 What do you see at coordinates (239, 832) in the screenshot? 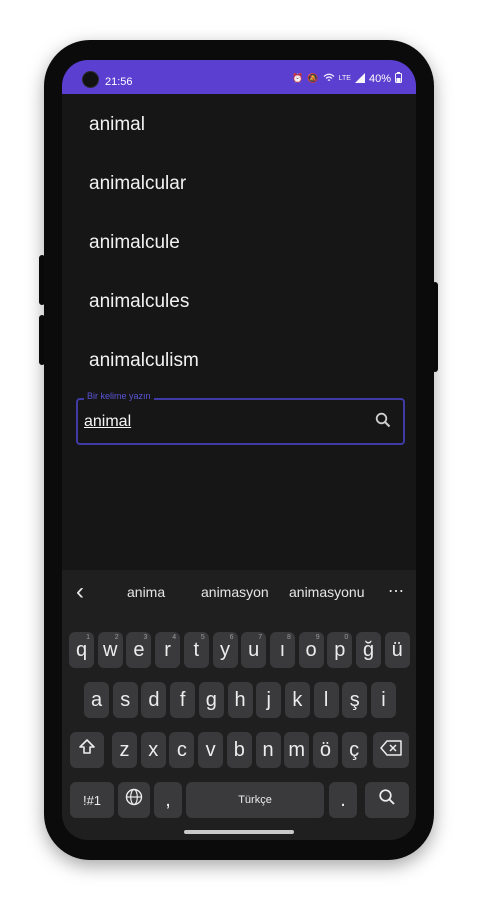
I see `home-indicator` at bounding box center [239, 832].